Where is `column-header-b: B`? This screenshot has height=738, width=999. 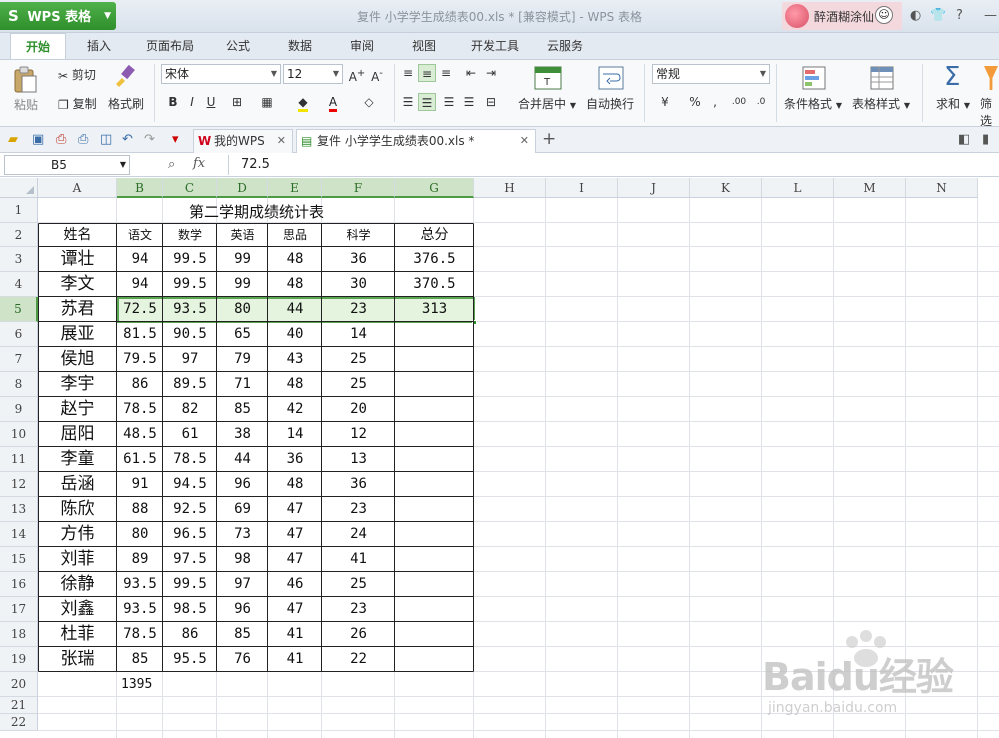 column-header-b: B is located at coordinates (140, 188).